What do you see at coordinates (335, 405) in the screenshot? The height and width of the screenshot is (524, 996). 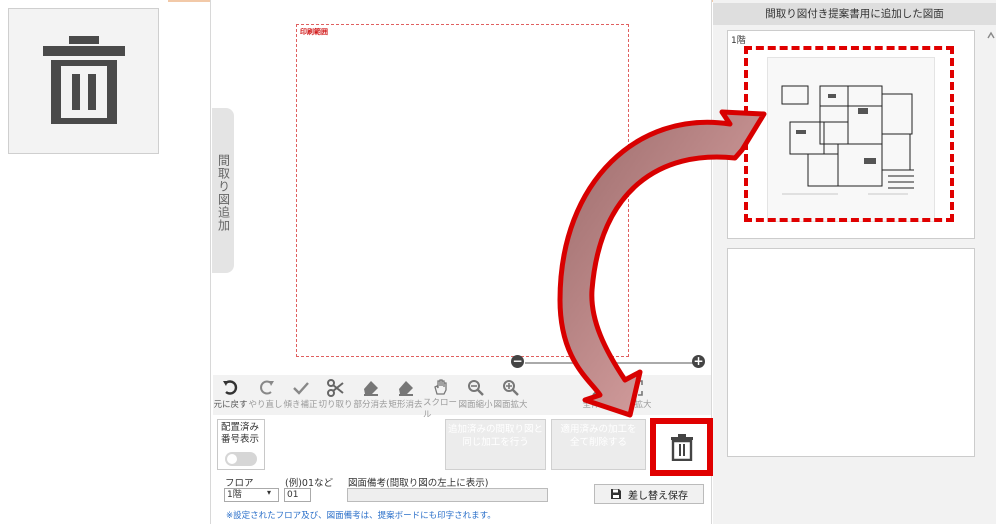 I see `crop-label: 切り取り` at bounding box center [335, 405].